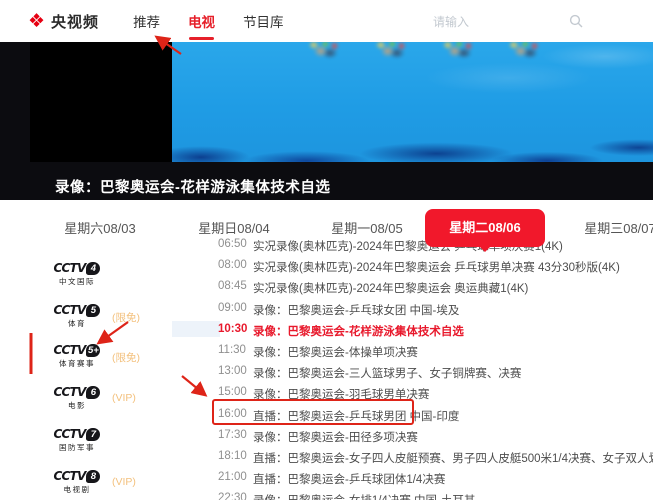 This screenshot has width=653, height=500. What do you see at coordinates (77, 350) in the screenshot?
I see `cctv5+-logo-icon: CCTV 5+` at bounding box center [77, 350].